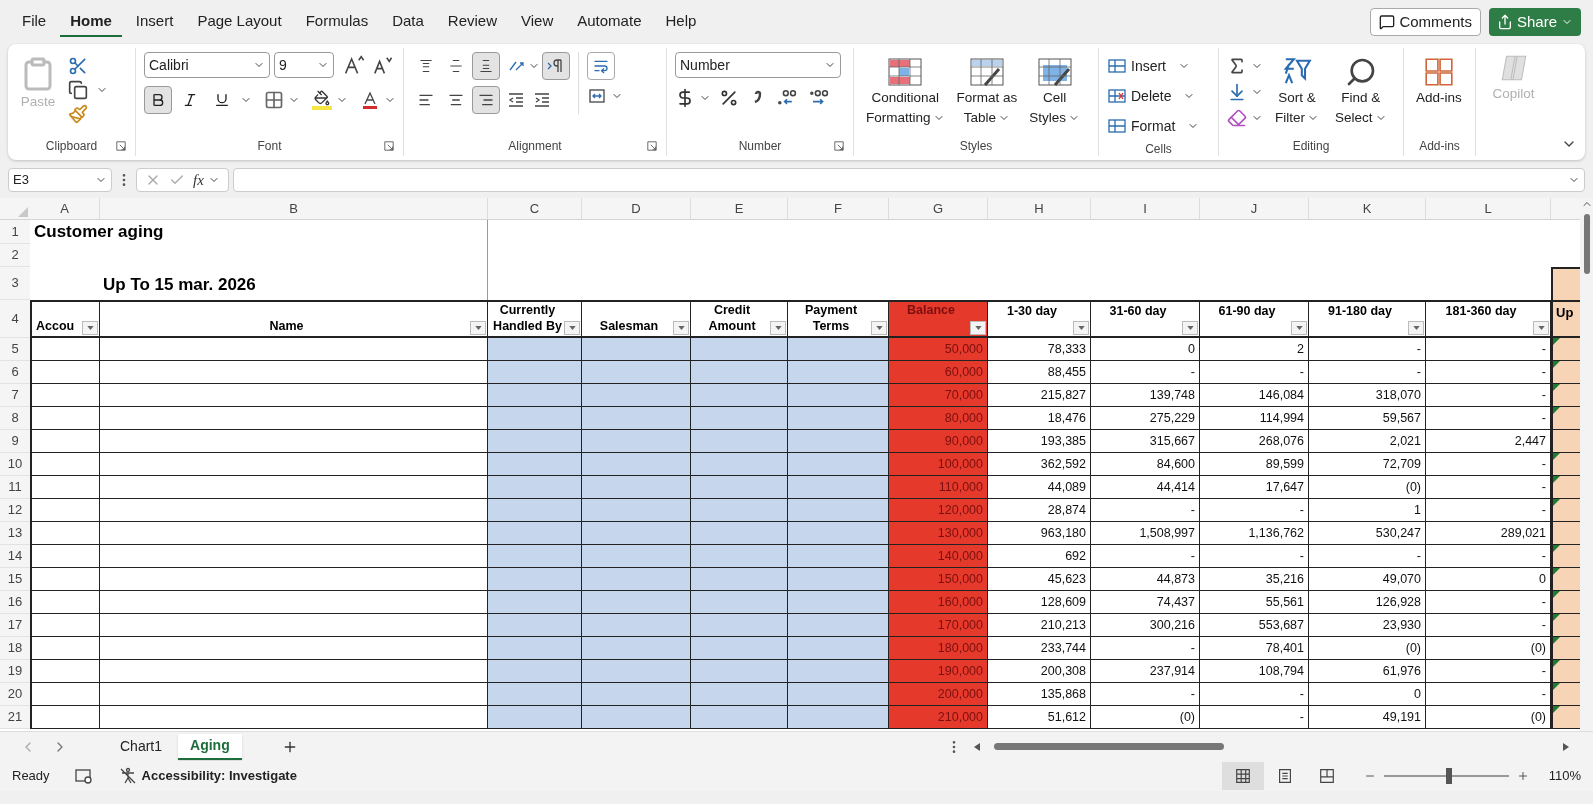 The height and width of the screenshot is (804, 1593). What do you see at coordinates (15, 283) in the screenshot?
I see `row-number: 3` at bounding box center [15, 283].